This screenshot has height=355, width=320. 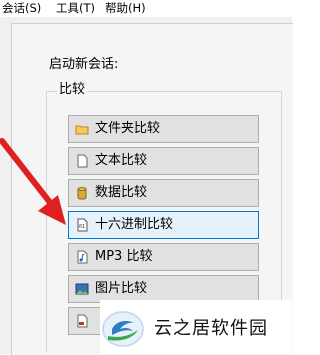 What do you see at coordinates (163, 161) in the screenshot?
I see `text-compare-button: 文本比较` at bounding box center [163, 161].